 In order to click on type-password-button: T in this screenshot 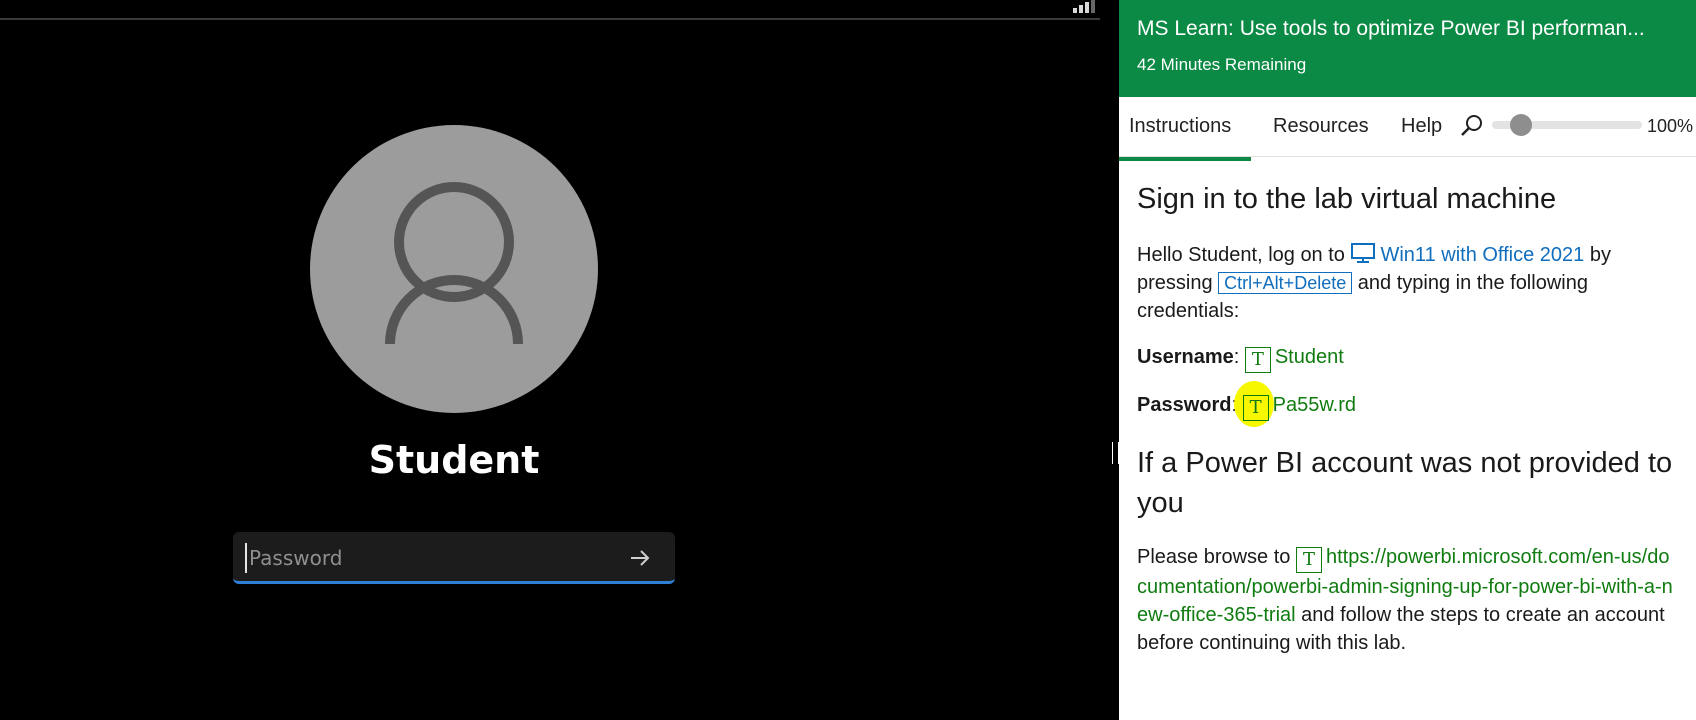, I will do `click(1255, 408)`.